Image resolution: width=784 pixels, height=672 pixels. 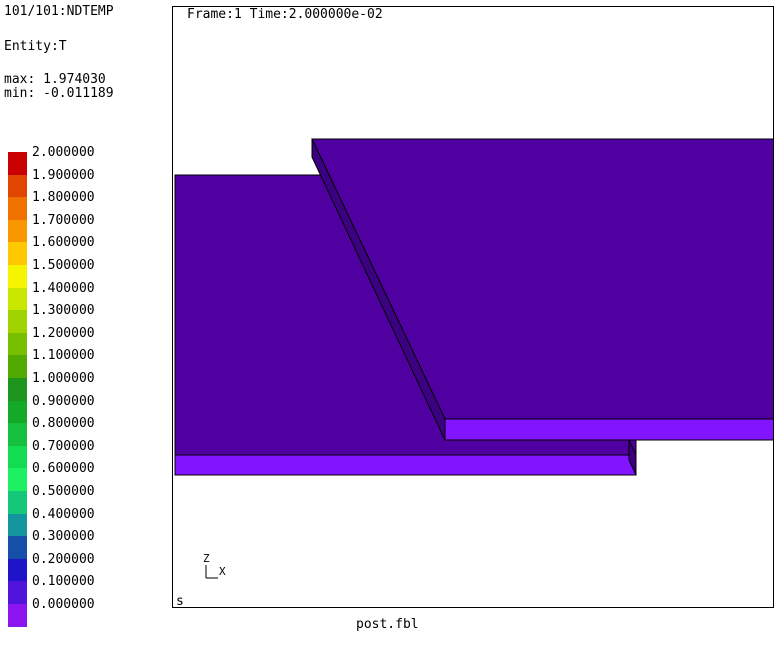 I want to click on status-indicator: s, so click(x=180, y=601).